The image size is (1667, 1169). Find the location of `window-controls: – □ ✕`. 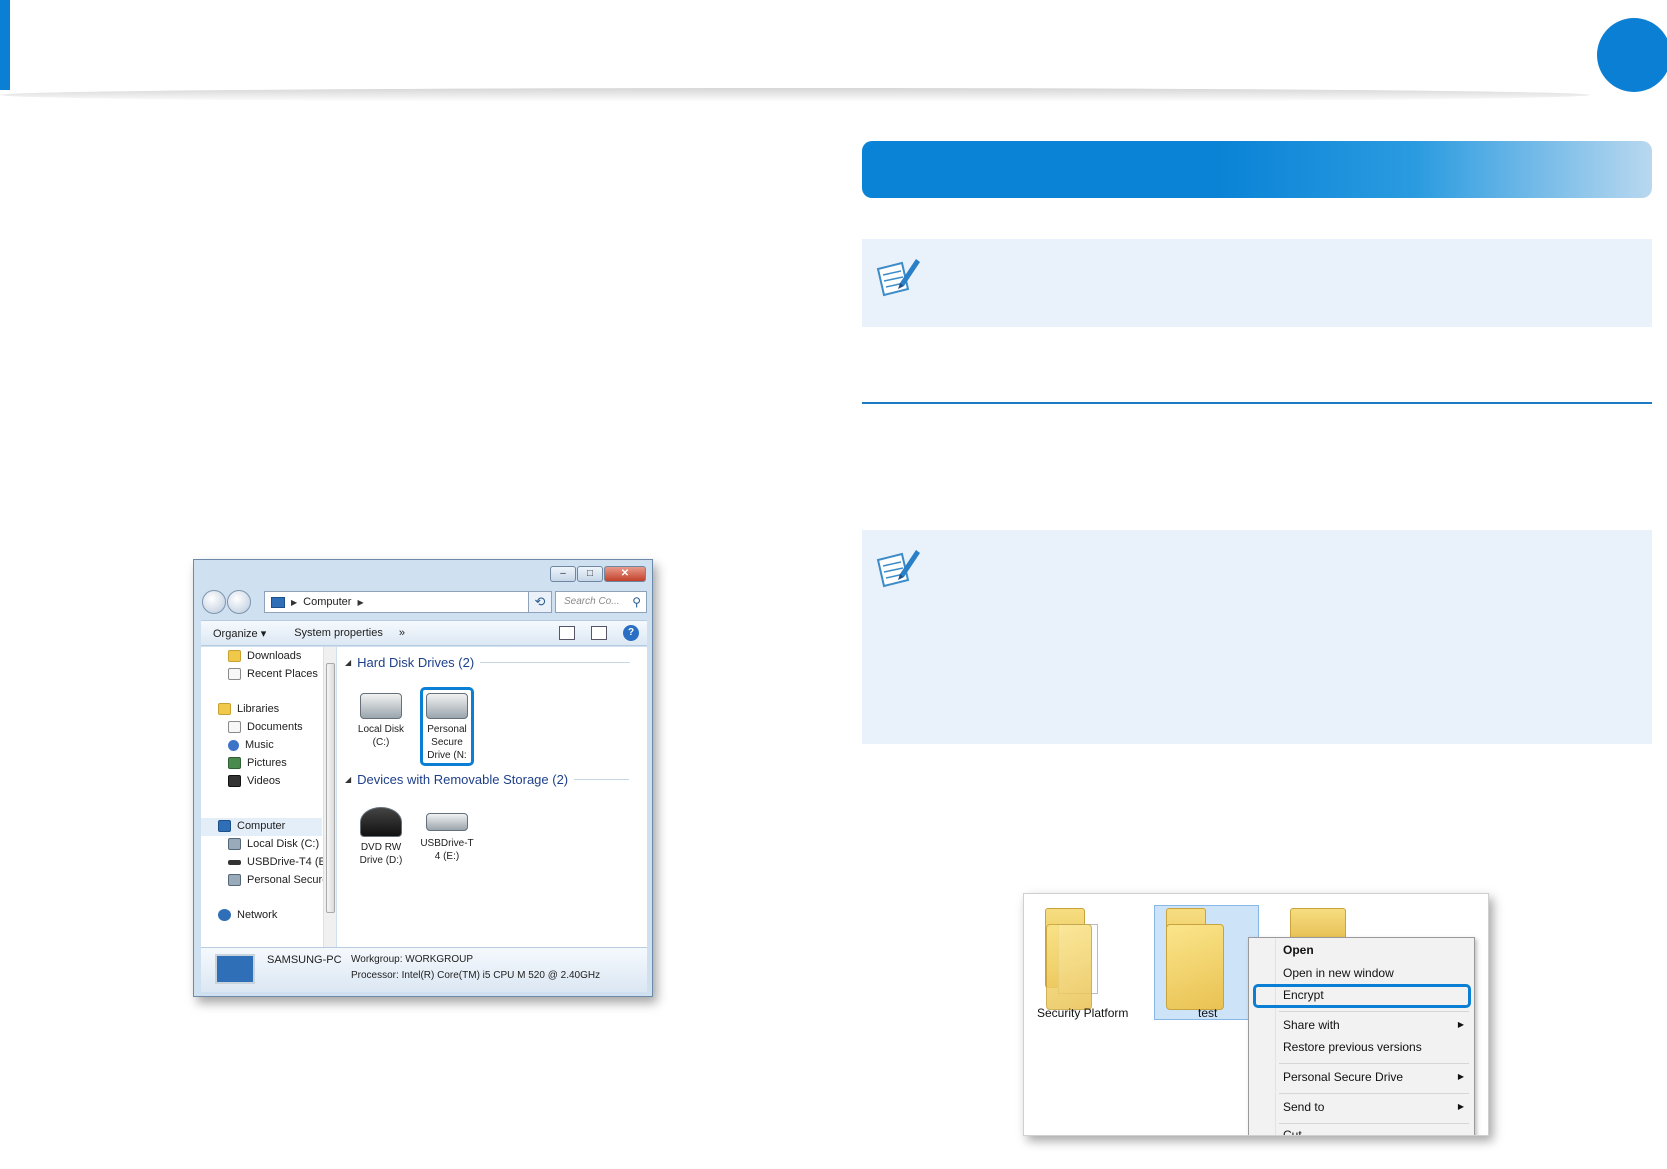

window-controls: – □ ✕ is located at coordinates (598, 574).